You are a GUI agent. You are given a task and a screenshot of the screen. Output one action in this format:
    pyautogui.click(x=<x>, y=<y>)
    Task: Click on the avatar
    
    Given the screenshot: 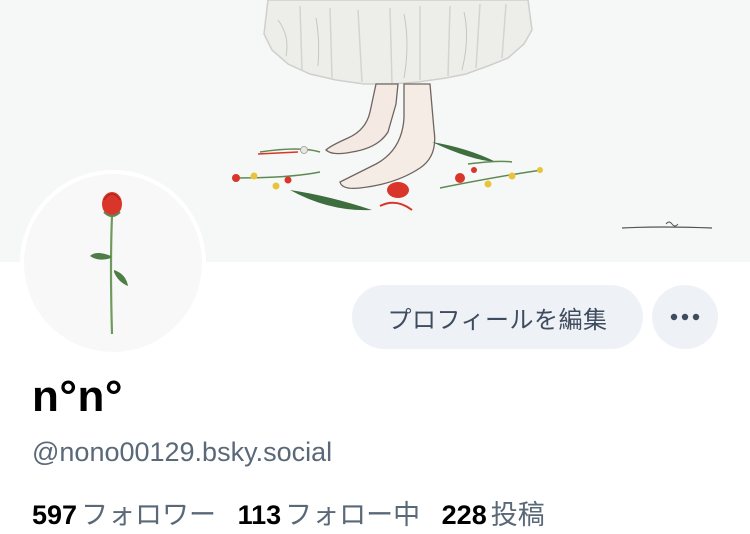 What is the action you would take?
    pyautogui.click(x=113, y=263)
    